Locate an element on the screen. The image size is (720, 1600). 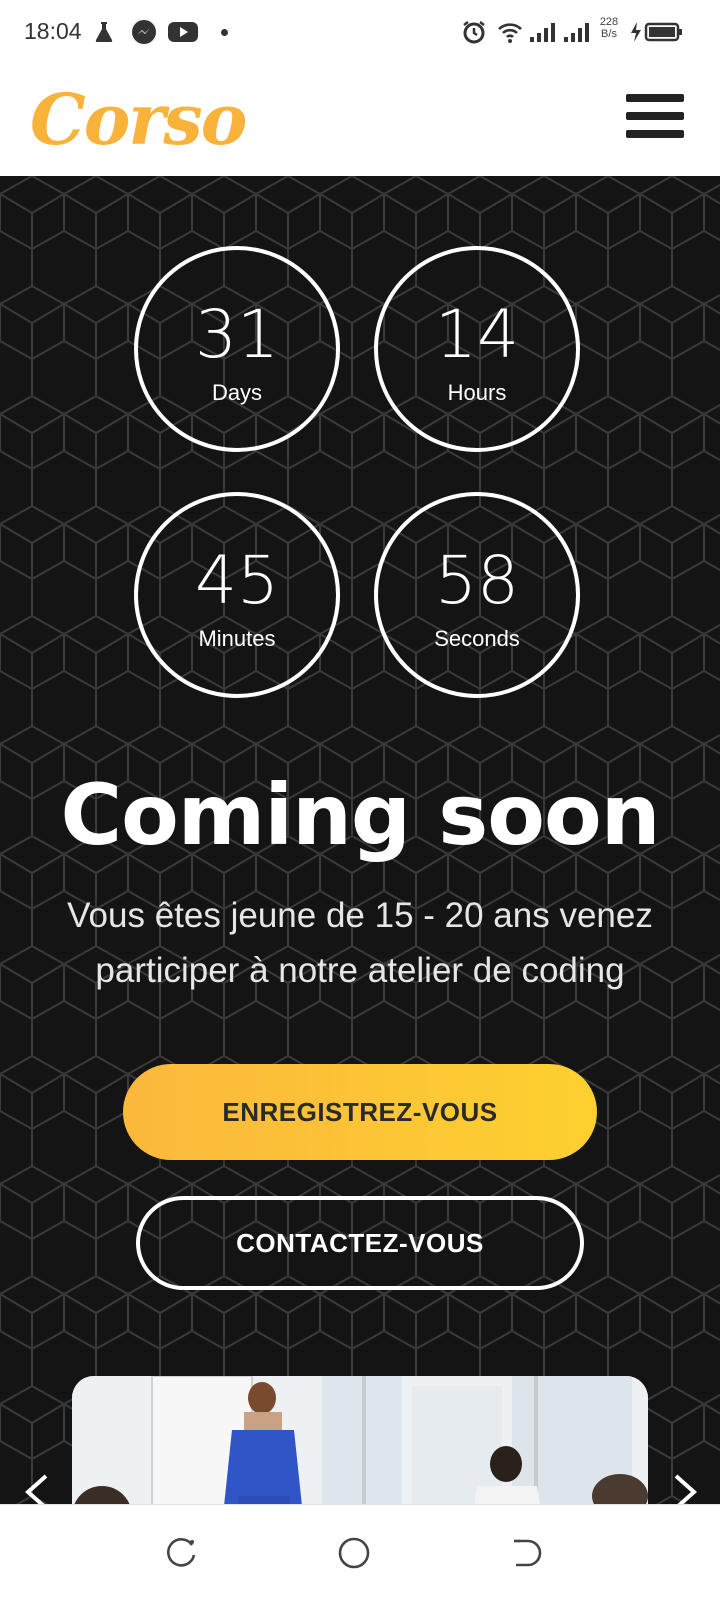
battery-charging-icon is located at coordinates (656, 32).